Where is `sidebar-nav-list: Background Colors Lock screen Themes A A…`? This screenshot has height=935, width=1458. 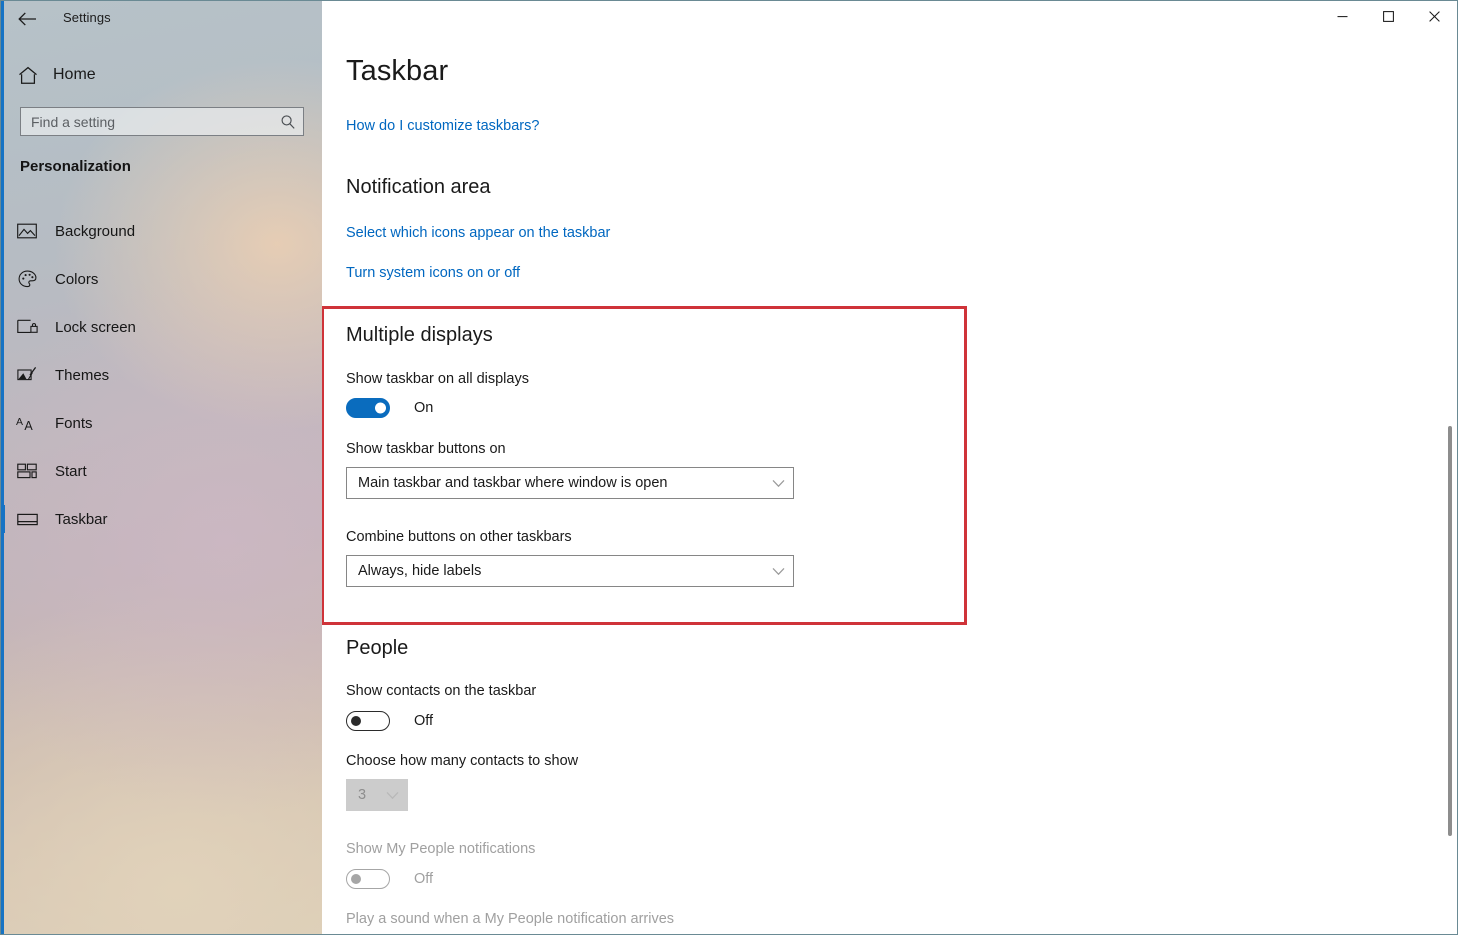 sidebar-nav-list: Background Colors Lock screen Themes A A… is located at coordinates (161, 375).